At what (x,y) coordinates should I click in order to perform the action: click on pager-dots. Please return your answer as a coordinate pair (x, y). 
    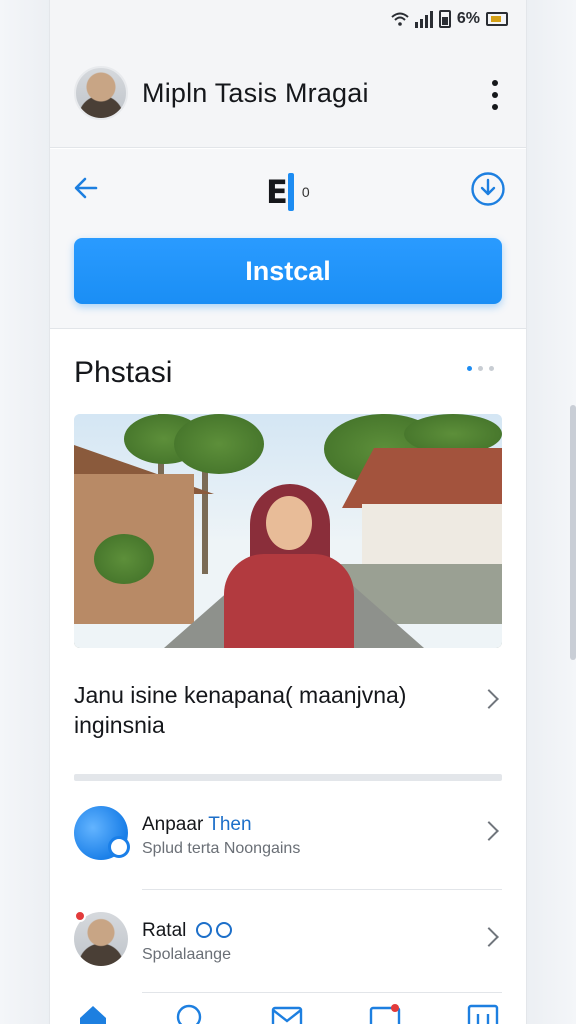
    Looking at the image, I should click on (480, 368).